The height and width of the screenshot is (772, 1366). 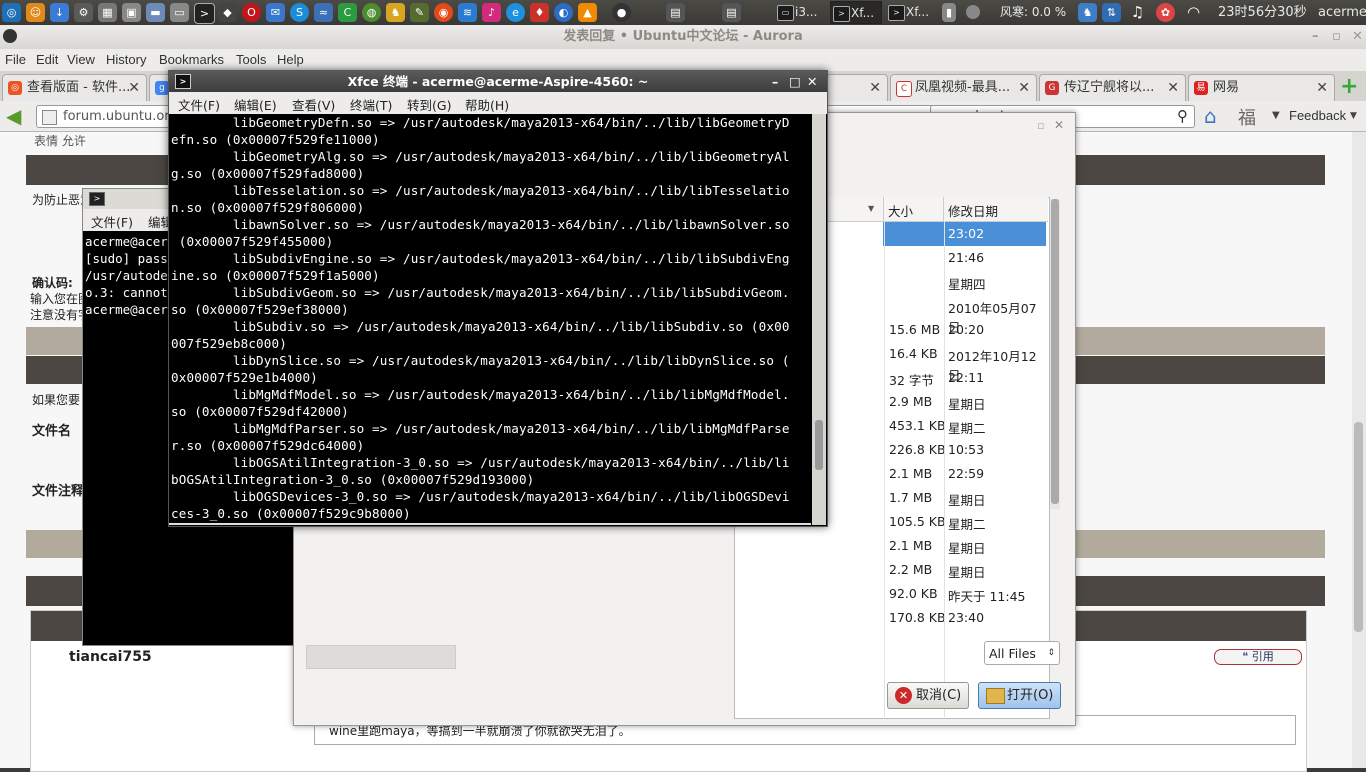 What do you see at coordinates (35, 12) in the screenshot?
I see `chat-icon: ☺` at bounding box center [35, 12].